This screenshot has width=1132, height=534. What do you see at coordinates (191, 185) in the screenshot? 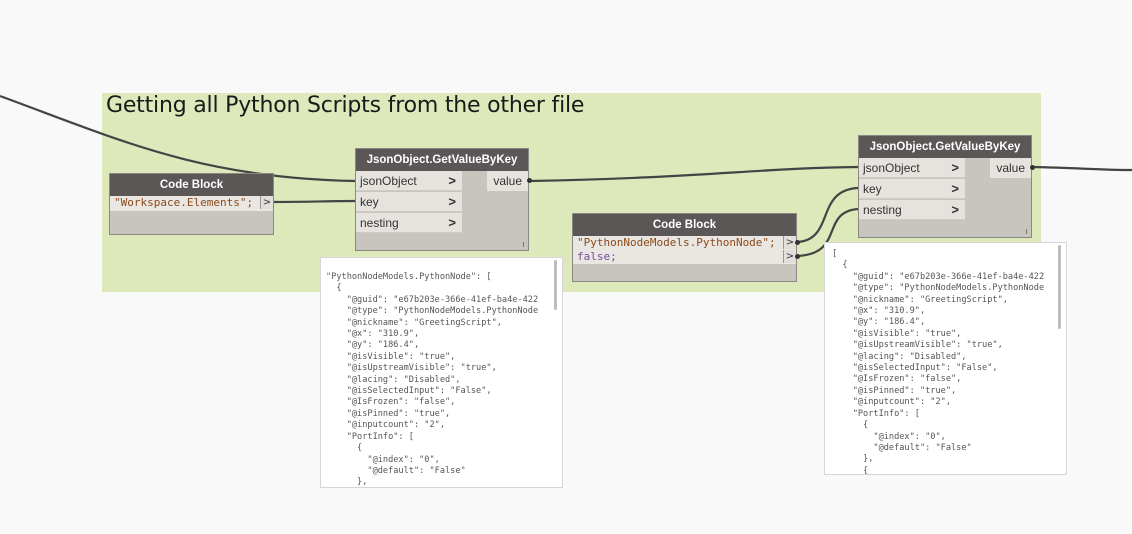
I see `code-block-1-header: Code Block` at bounding box center [191, 185].